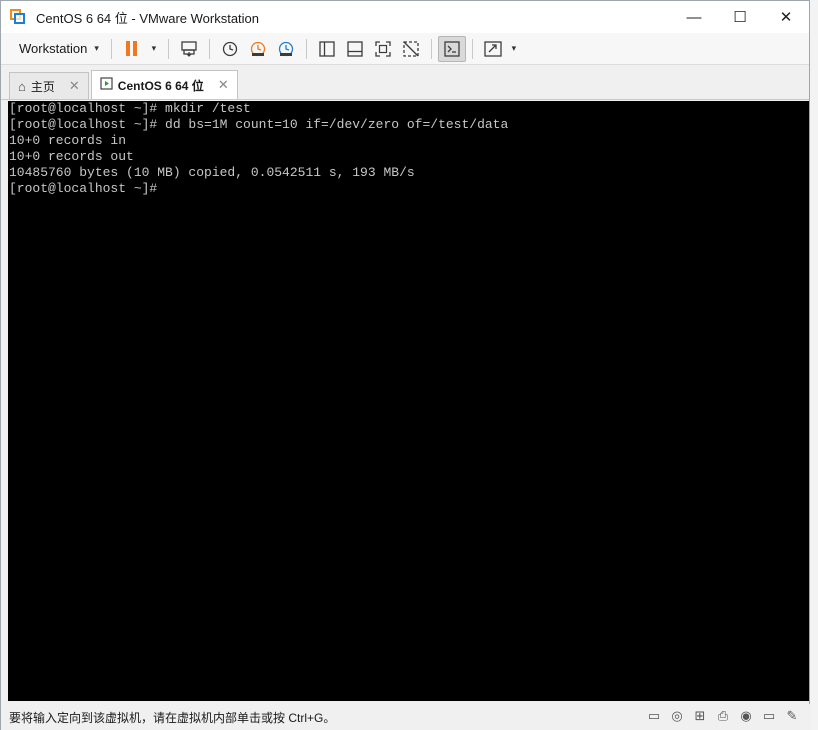 The image size is (818, 730). I want to click on status-message: 要将输入定向到该虚拟机，请在虚拟机内部单击或按 Ctrl+G。, so click(172, 717).